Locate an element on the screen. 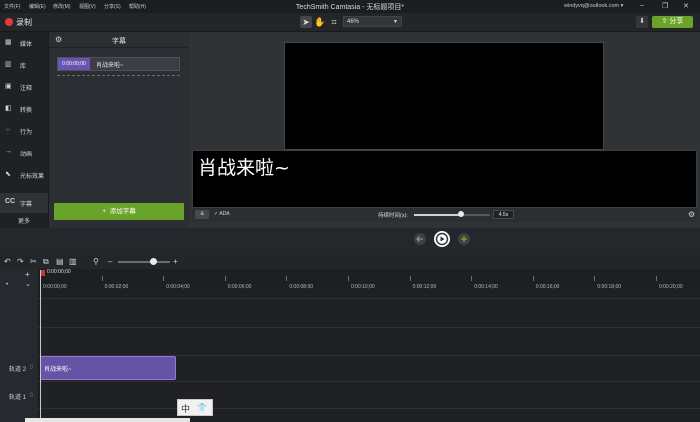  duration-field: 4.5s is located at coordinates (503, 214).